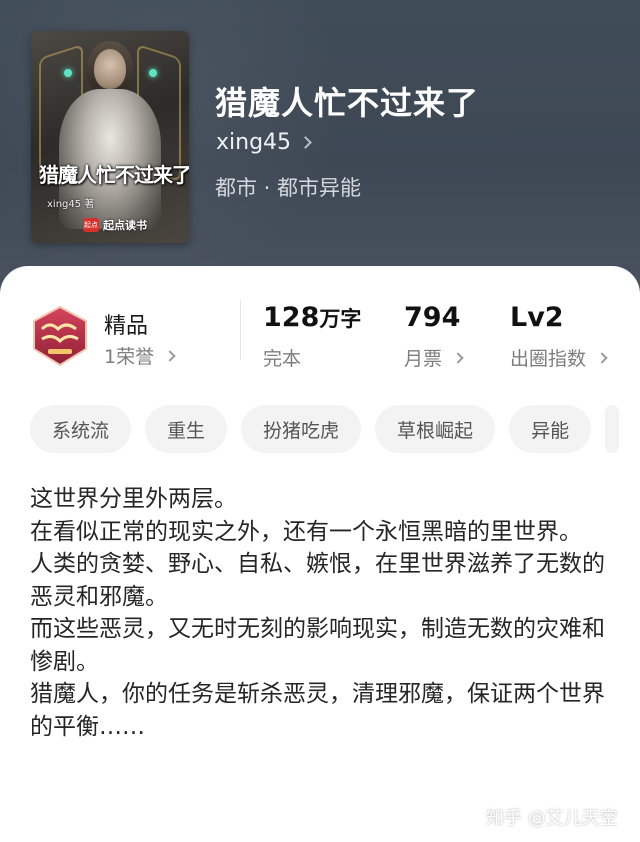 This screenshot has width=640, height=842. What do you see at coordinates (110, 137) in the screenshot?
I see `book-cover: 猎魔人忙不过来了 xing45 著 起点 起点读书` at bounding box center [110, 137].